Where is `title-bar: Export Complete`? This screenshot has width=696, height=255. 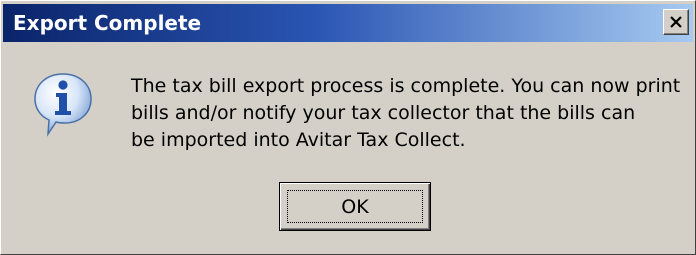 title-bar: Export Complete is located at coordinates (348, 23).